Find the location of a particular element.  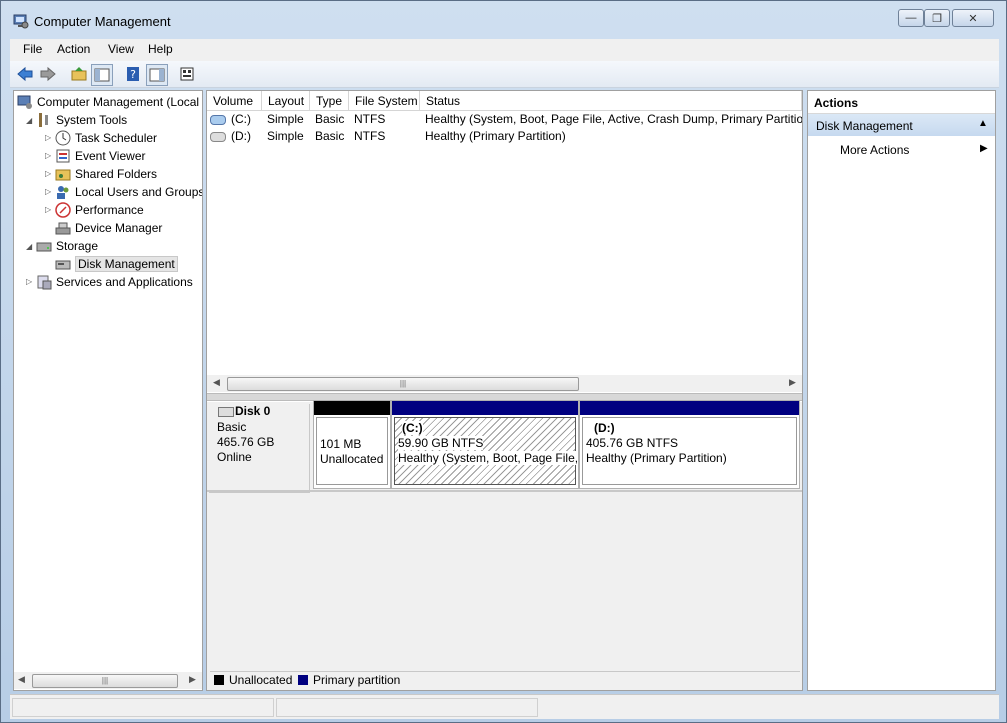

partition-size: 59.90 GB NTFS is located at coordinates (441, 443).